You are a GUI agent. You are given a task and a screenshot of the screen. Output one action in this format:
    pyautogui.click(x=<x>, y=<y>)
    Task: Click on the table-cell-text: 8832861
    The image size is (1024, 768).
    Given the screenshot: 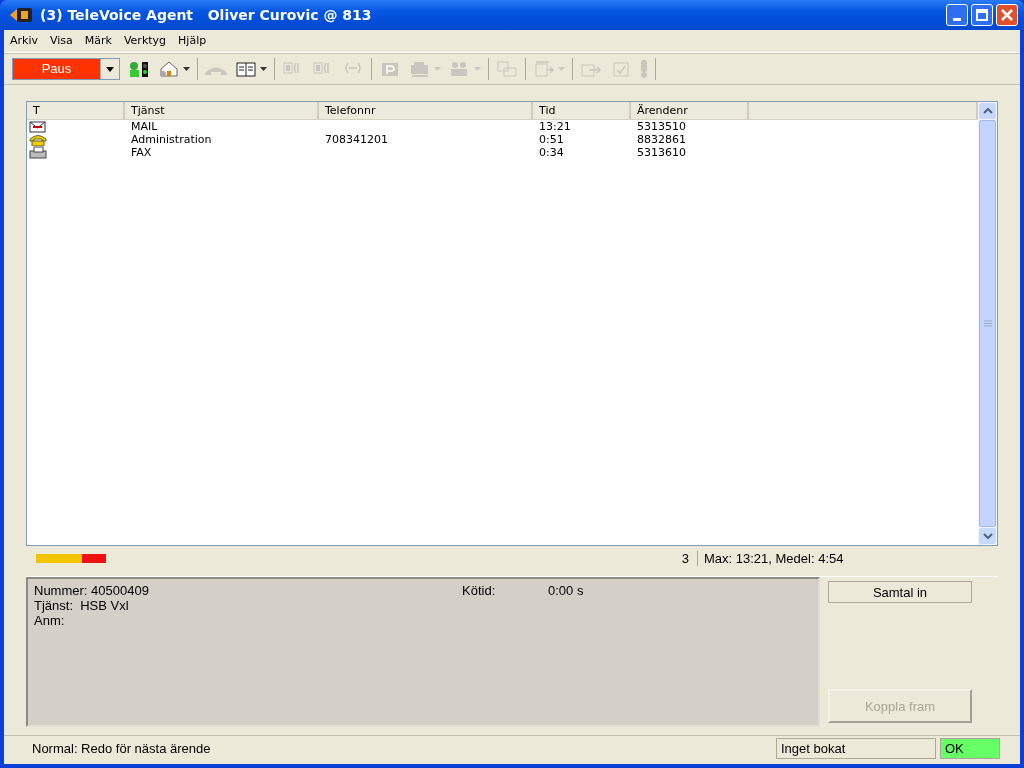 What is the action you would take?
    pyautogui.click(x=661, y=139)
    